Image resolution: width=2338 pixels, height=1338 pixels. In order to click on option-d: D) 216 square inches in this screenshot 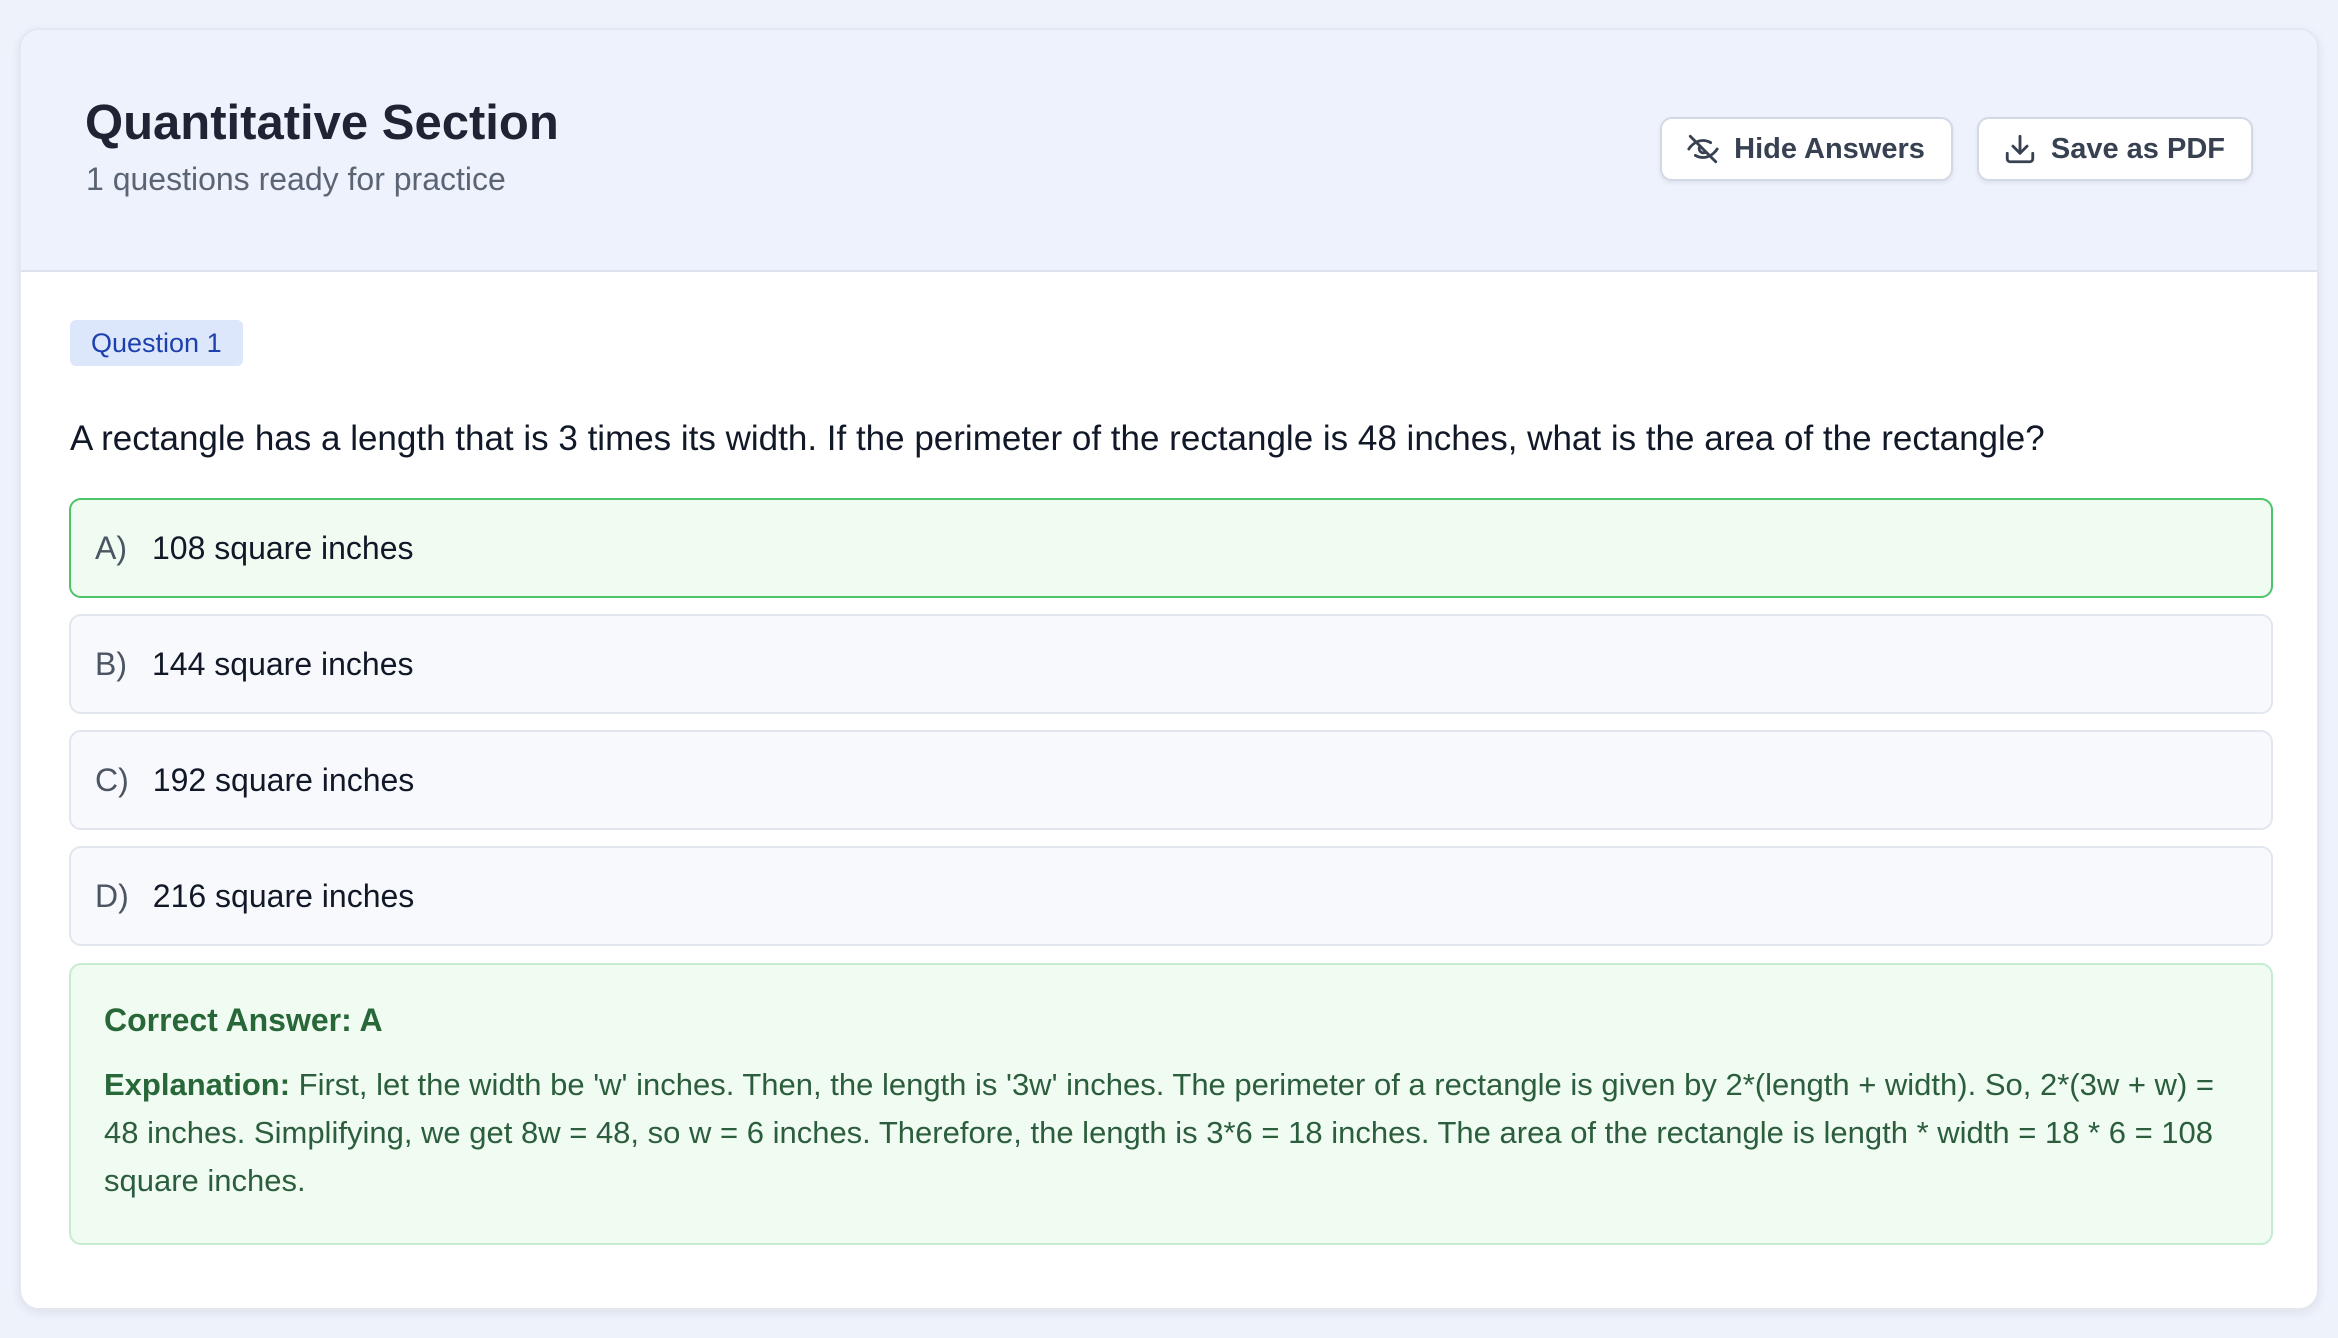, I will do `click(1171, 896)`.